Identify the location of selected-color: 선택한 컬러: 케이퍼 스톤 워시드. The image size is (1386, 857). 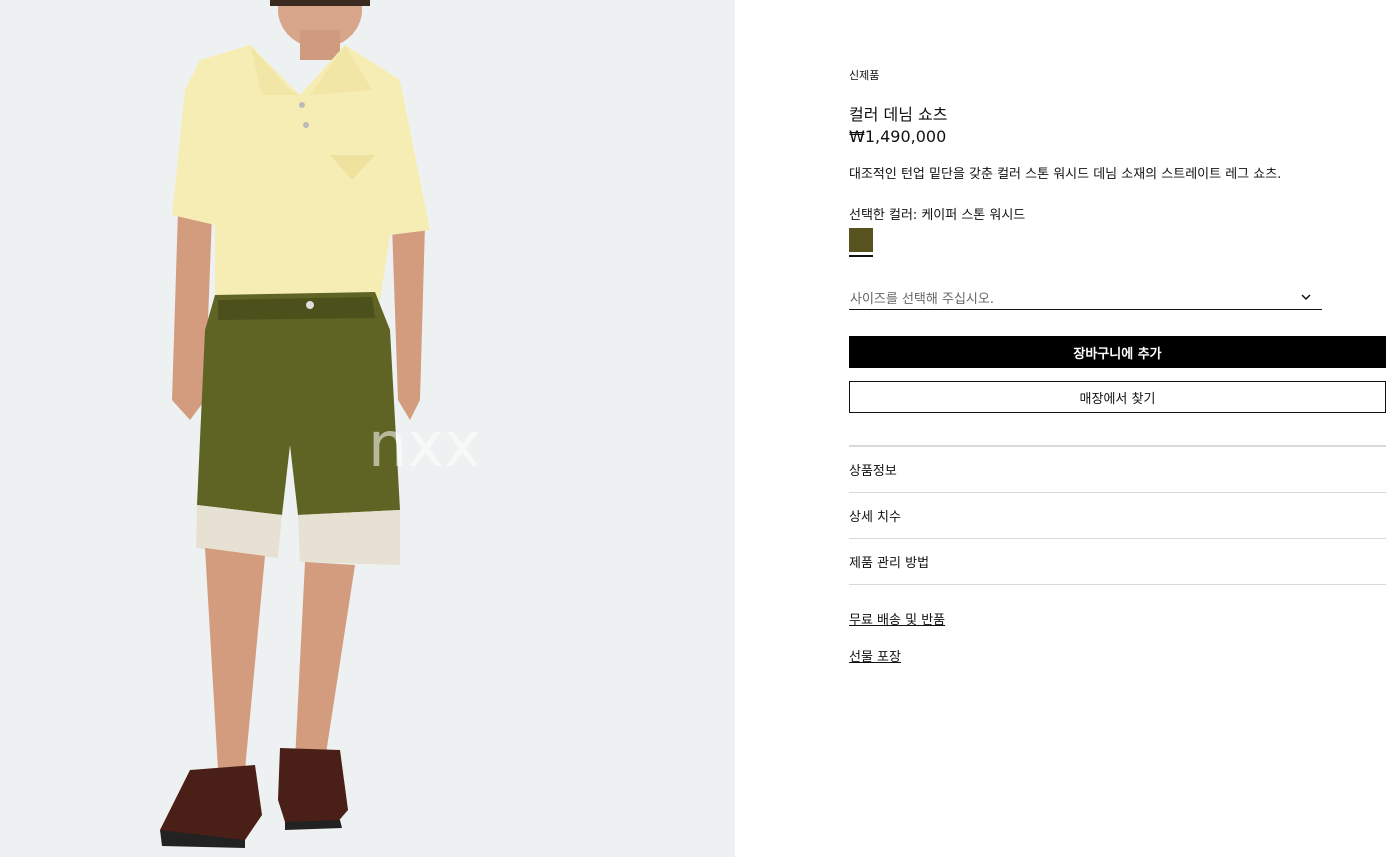
(937, 213).